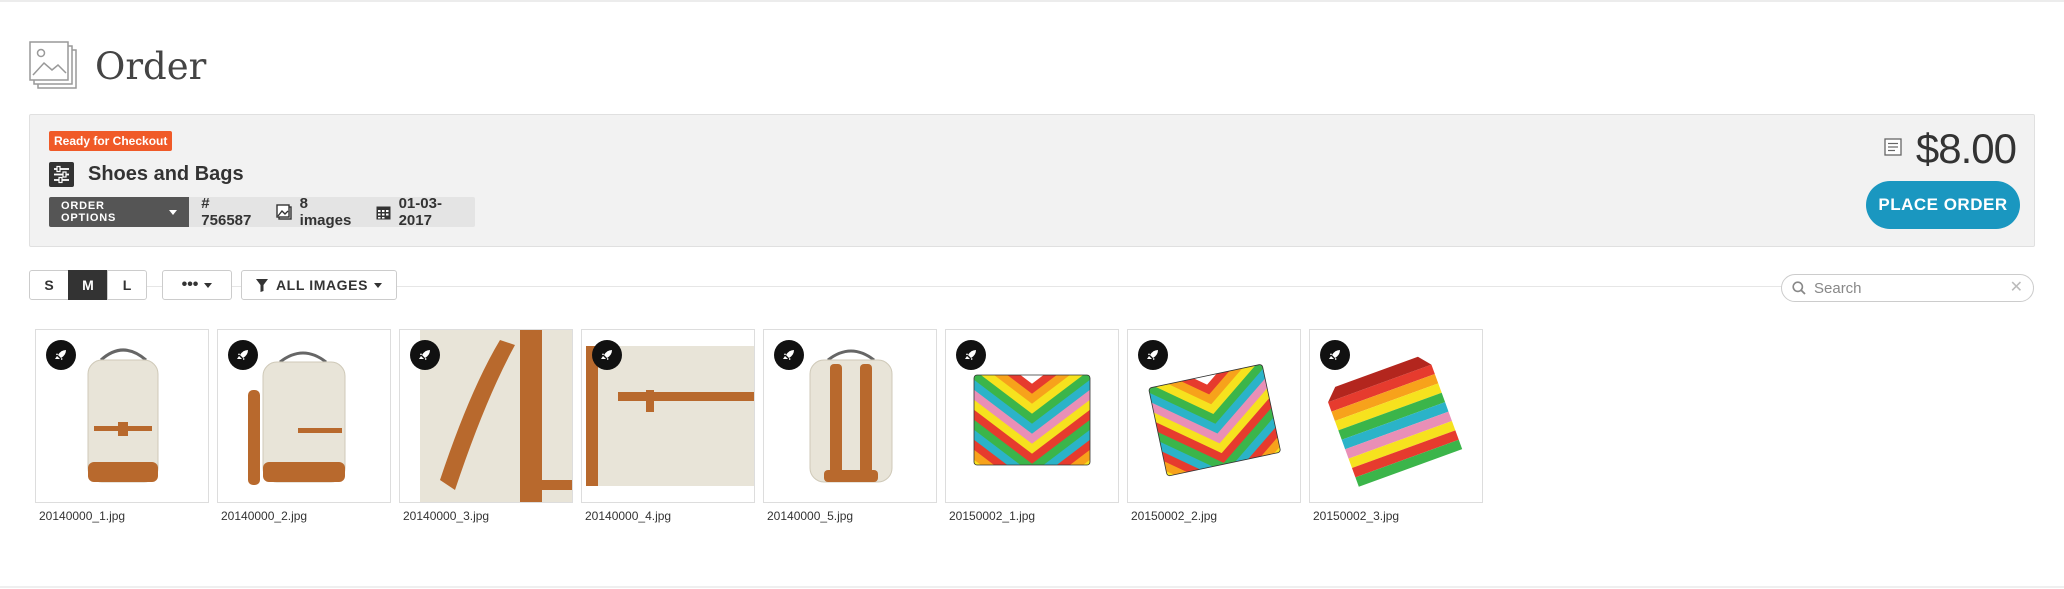 The width and height of the screenshot is (2064, 589). Describe the element at coordinates (127, 285) in the screenshot. I see `size-large-button: L` at that location.